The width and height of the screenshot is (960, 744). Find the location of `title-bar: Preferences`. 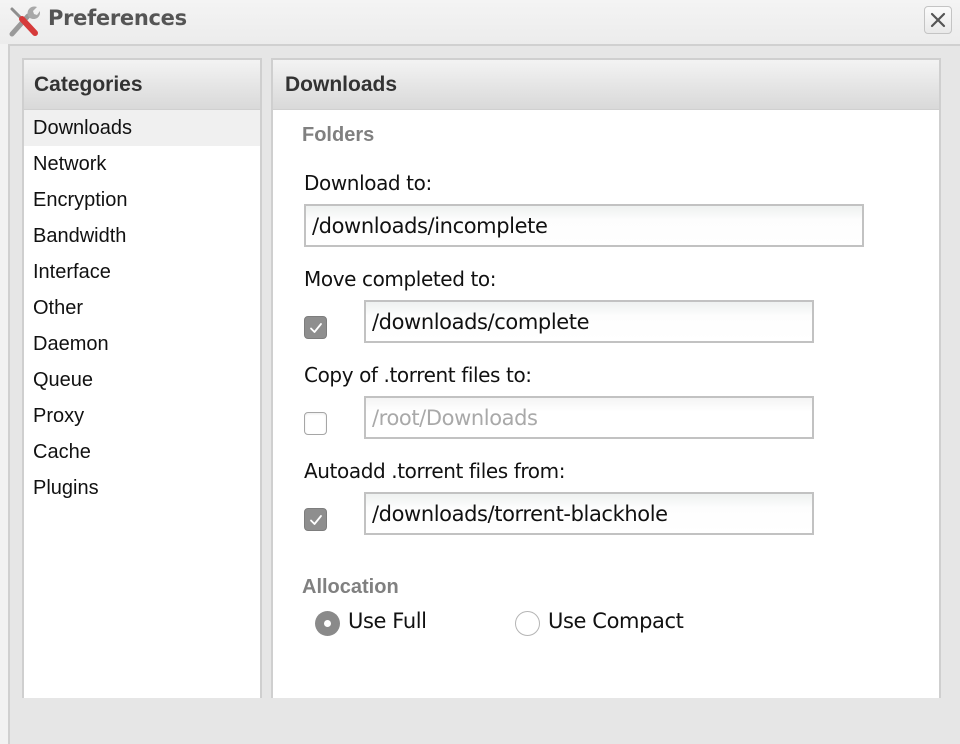

title-bar: Preferences is located at coordinates (480, 22).